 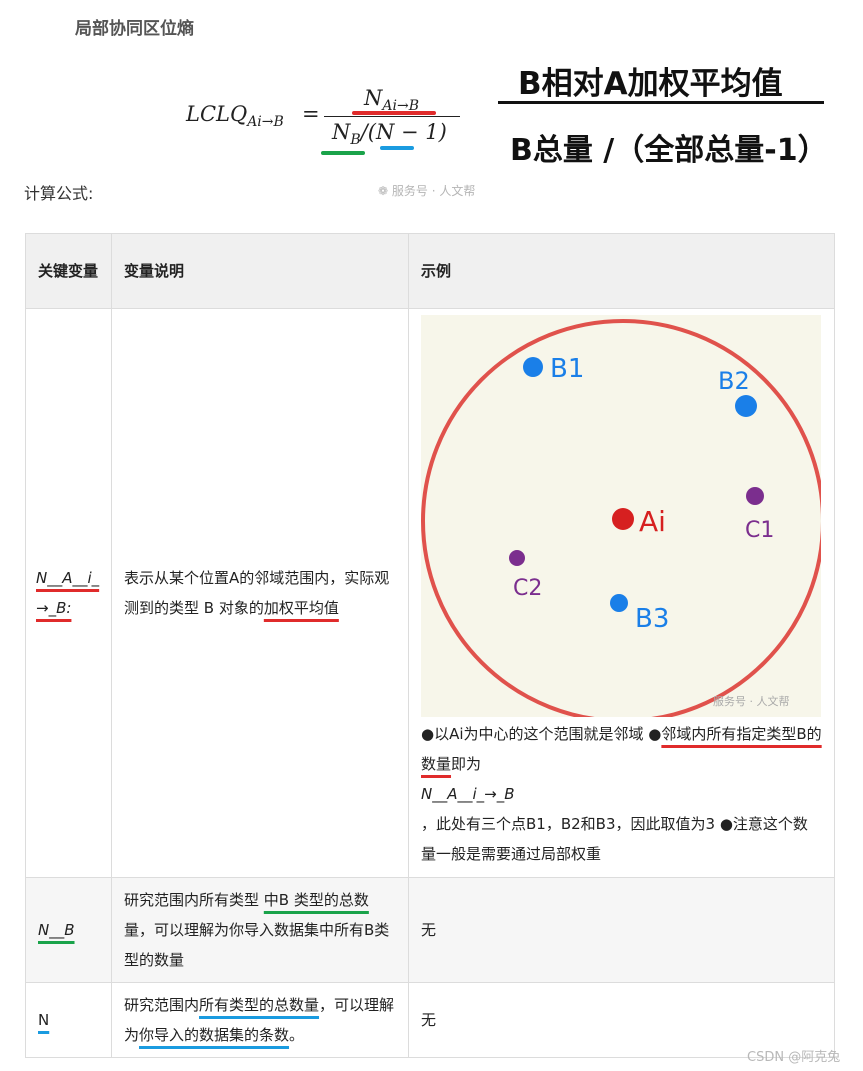 I want to click on label-ai: Ai, so click(x=652, y=521).